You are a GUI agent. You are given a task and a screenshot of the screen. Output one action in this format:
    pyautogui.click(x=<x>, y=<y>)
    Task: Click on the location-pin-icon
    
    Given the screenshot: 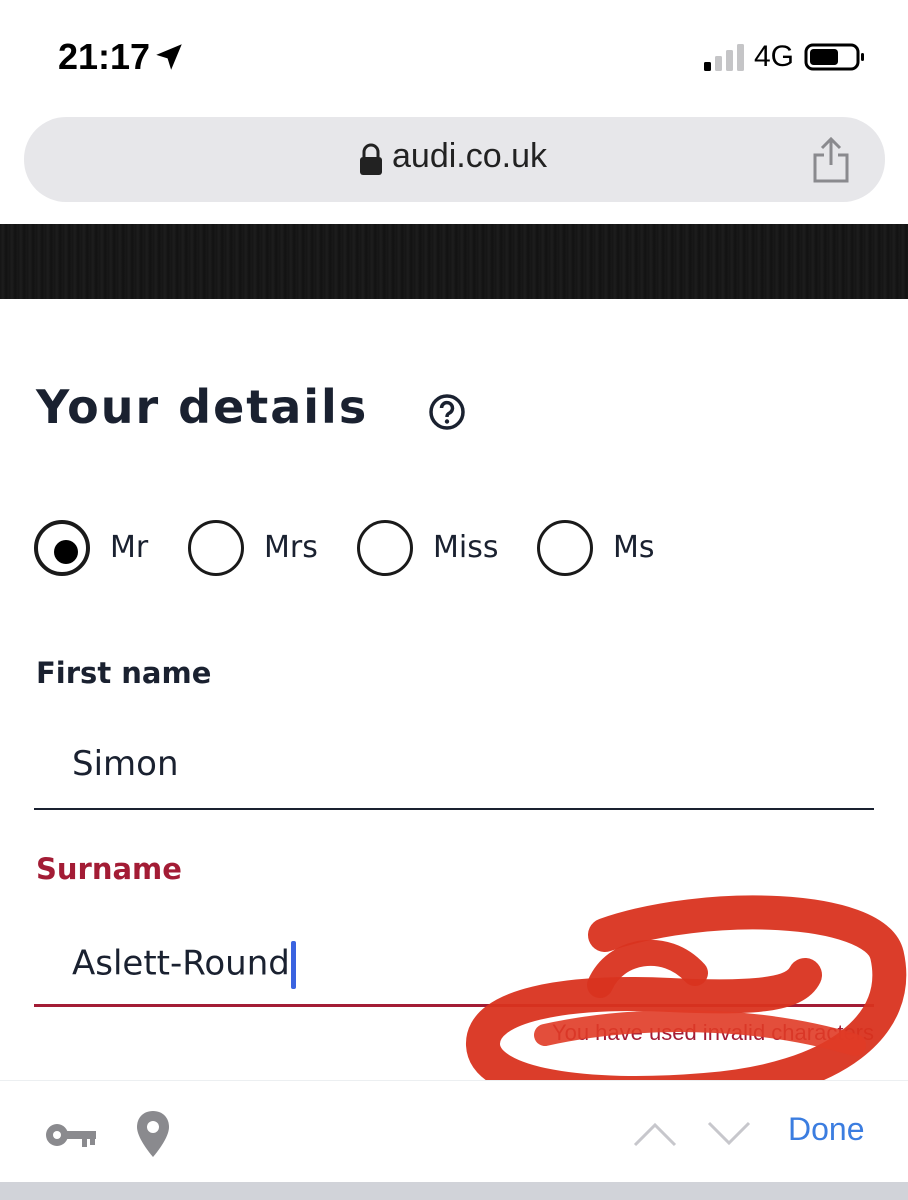 What is the action you would take?
    pyautogui.click(x=153, y=1134)
    